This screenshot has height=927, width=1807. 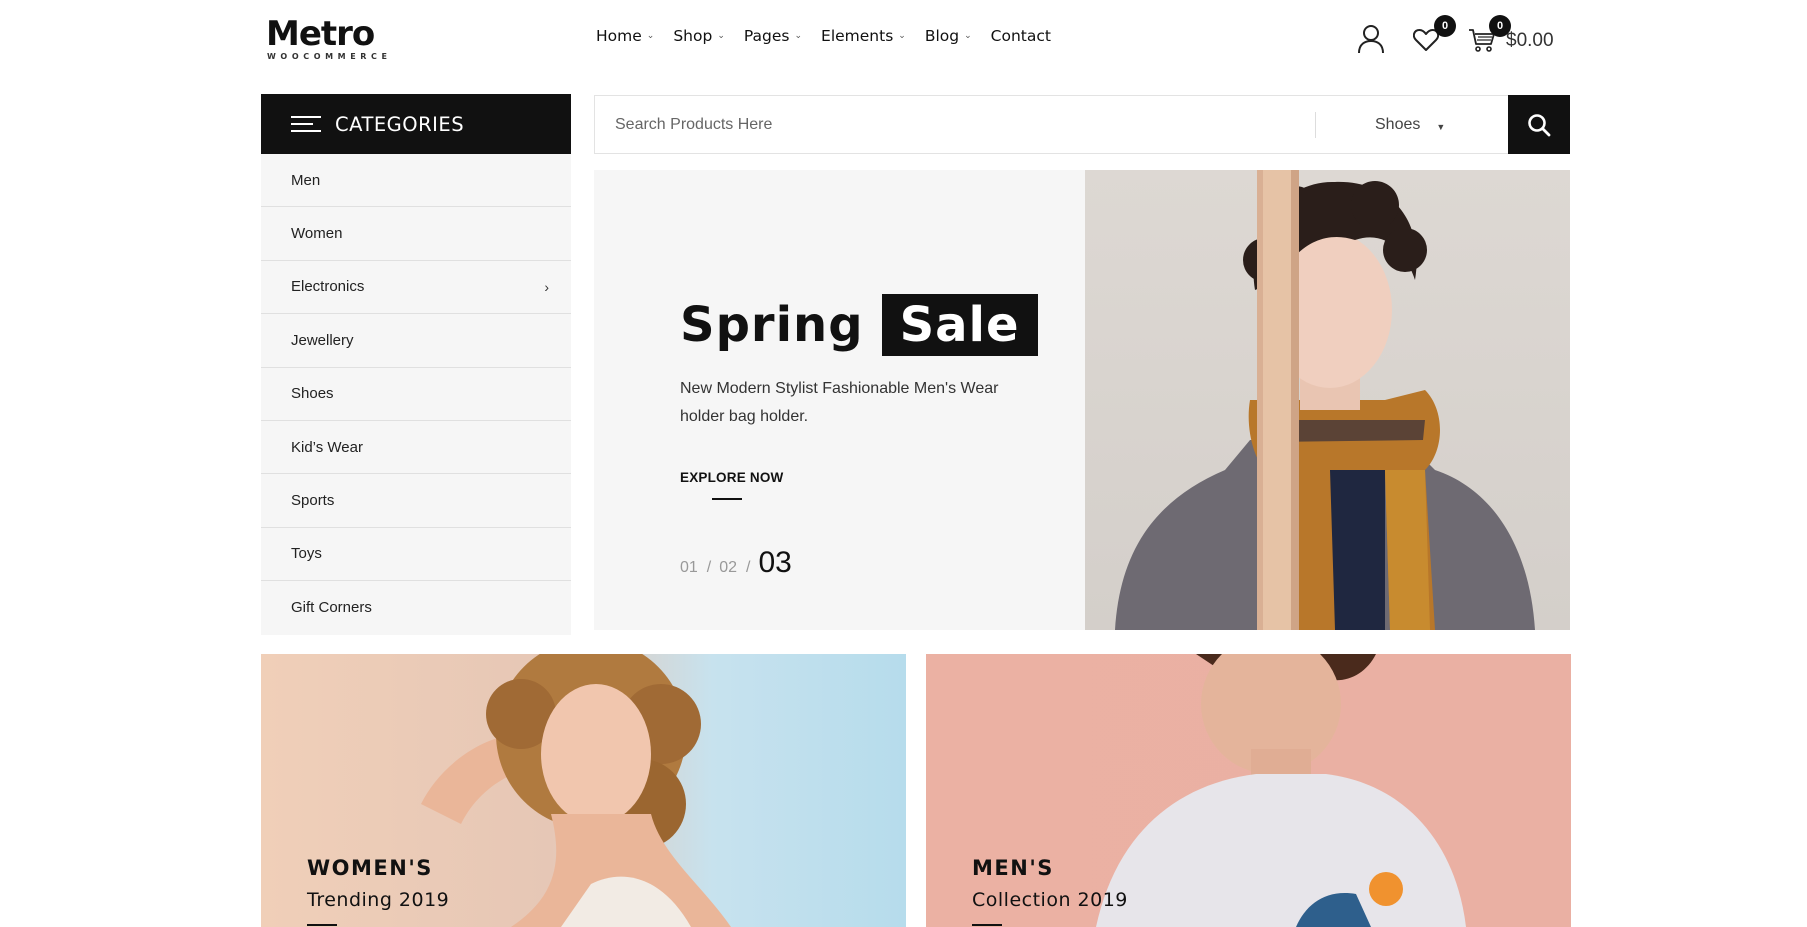 I want to click on category-label: Shoes, so click(x=312, y=394).